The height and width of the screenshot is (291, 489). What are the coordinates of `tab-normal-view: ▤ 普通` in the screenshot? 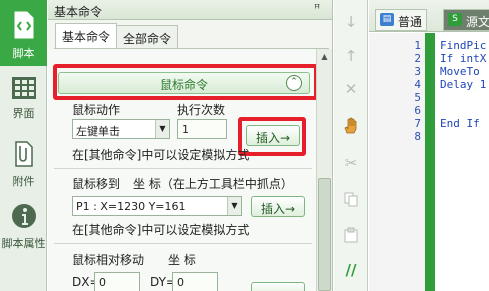 It's located at (401, 20).